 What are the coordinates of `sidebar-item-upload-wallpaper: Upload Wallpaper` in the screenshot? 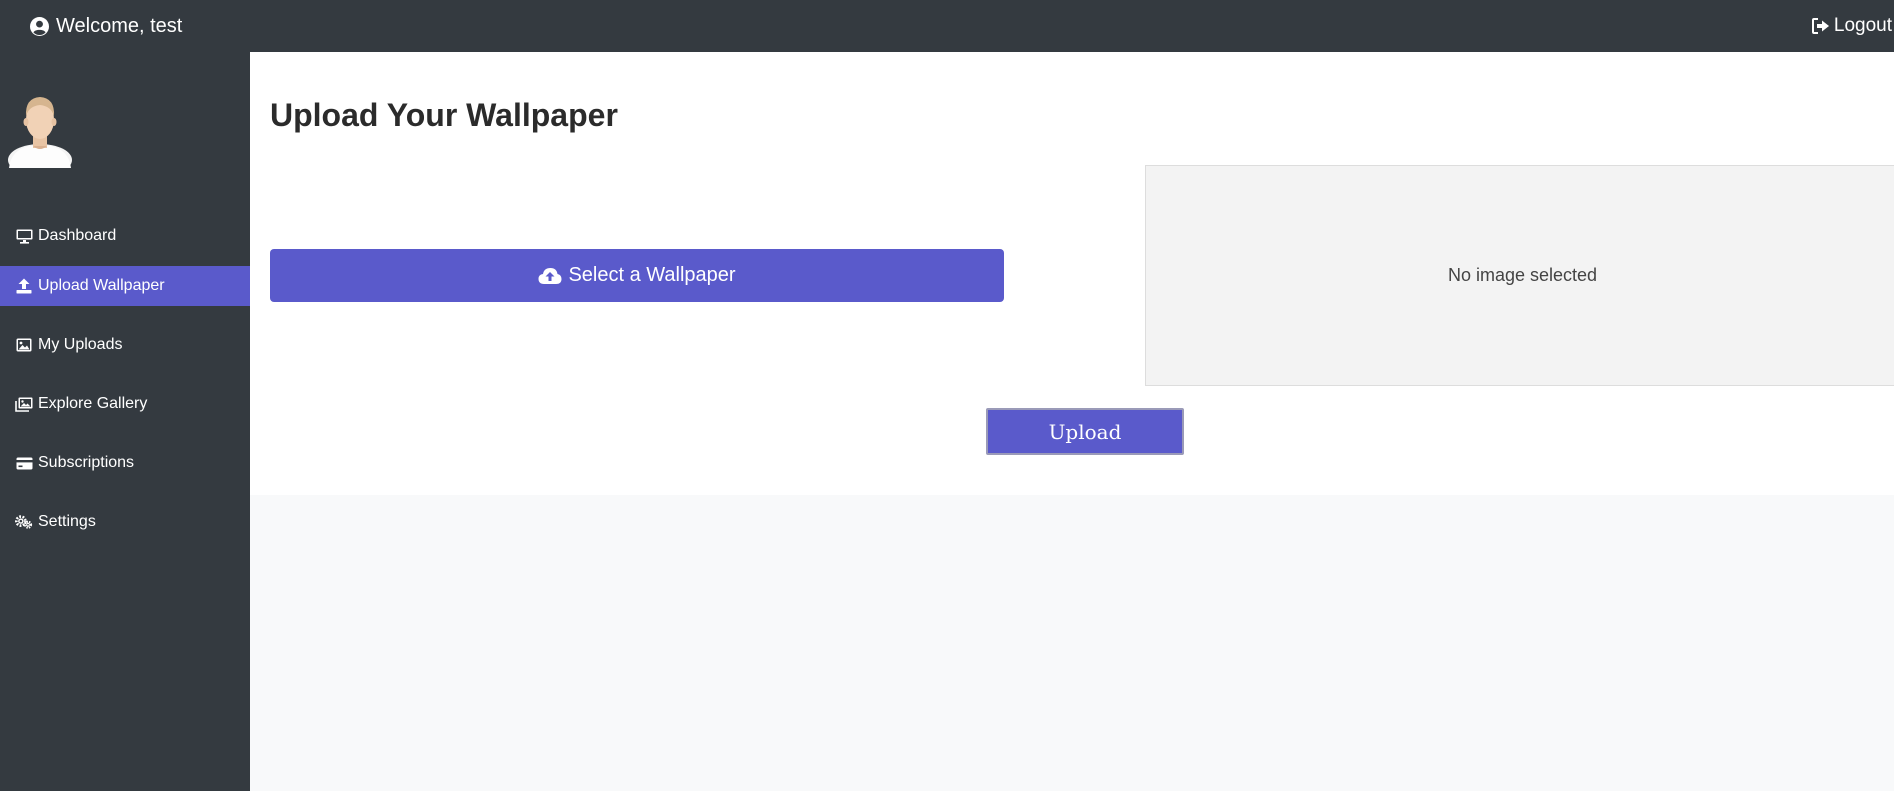 It's located at (125, 286).